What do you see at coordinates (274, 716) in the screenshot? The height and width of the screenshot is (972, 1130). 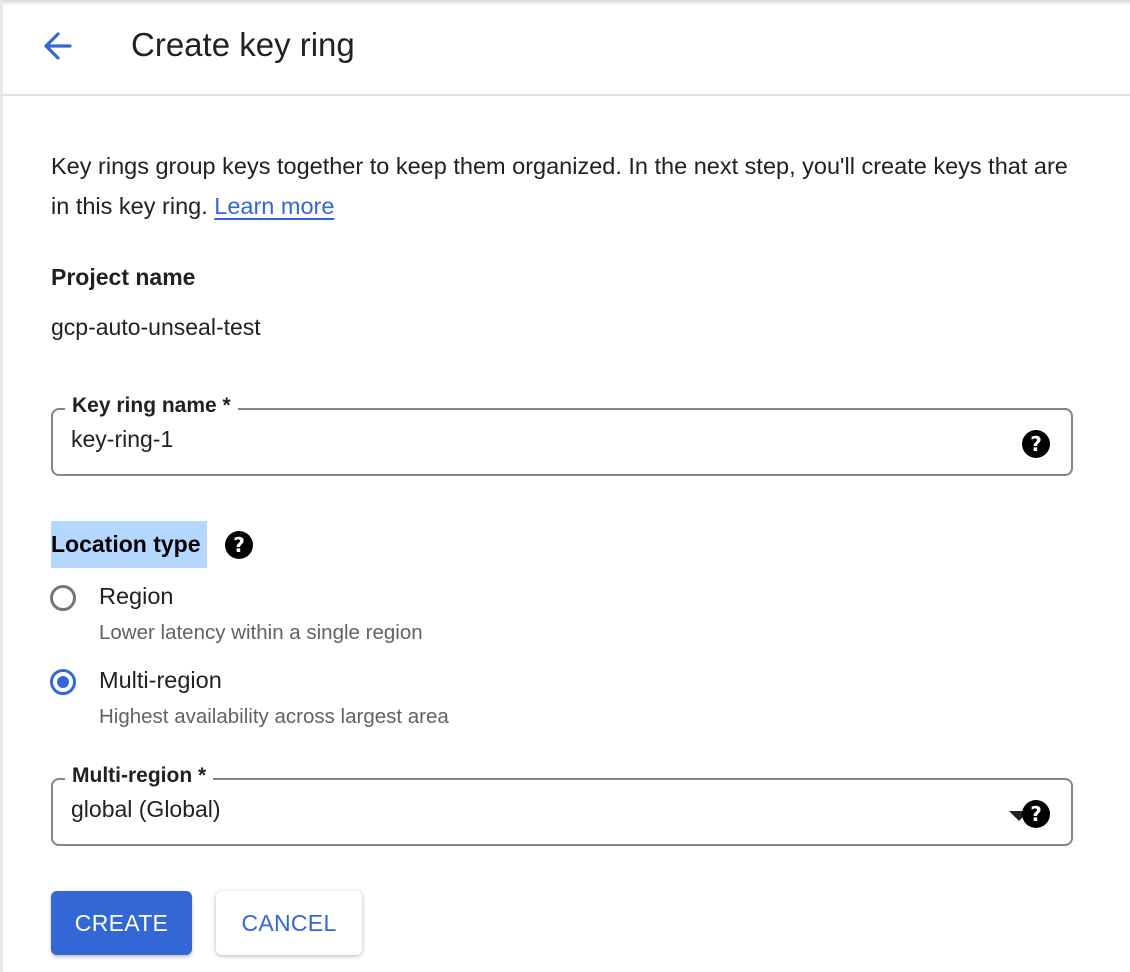 I see `multi-region-option-description: Highest availability across largest area` at bounding box center [274, 716].